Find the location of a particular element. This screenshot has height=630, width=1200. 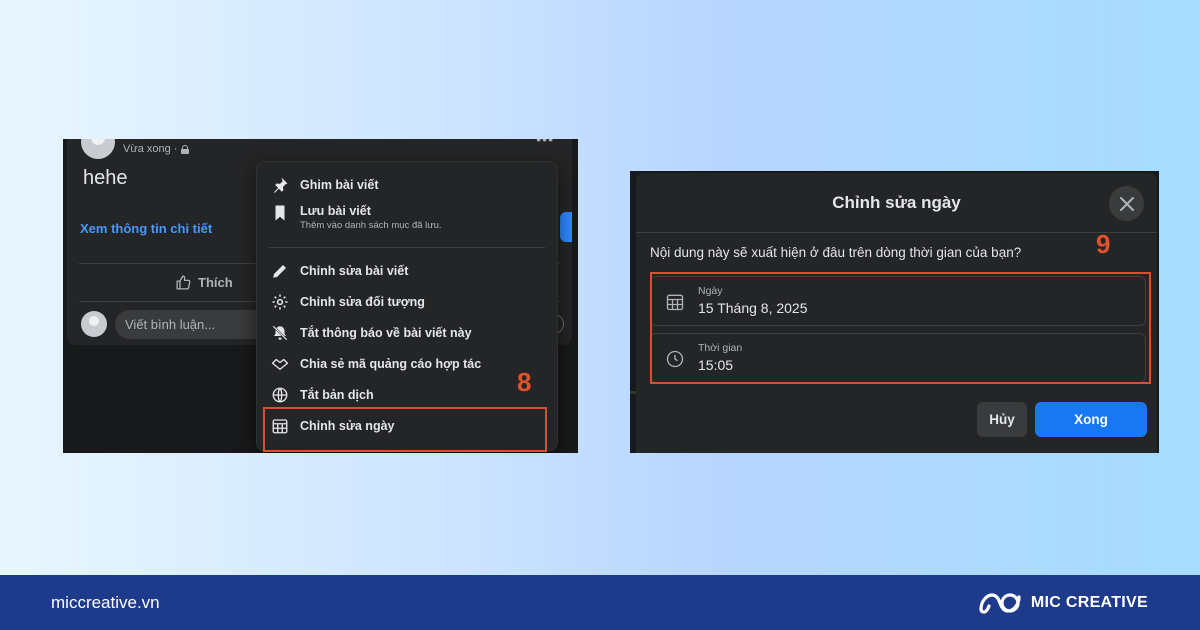

menu-item-share-ad-code: Chia sẻ mã quảng cáo hợp tác is located at coordinates (409, 364).